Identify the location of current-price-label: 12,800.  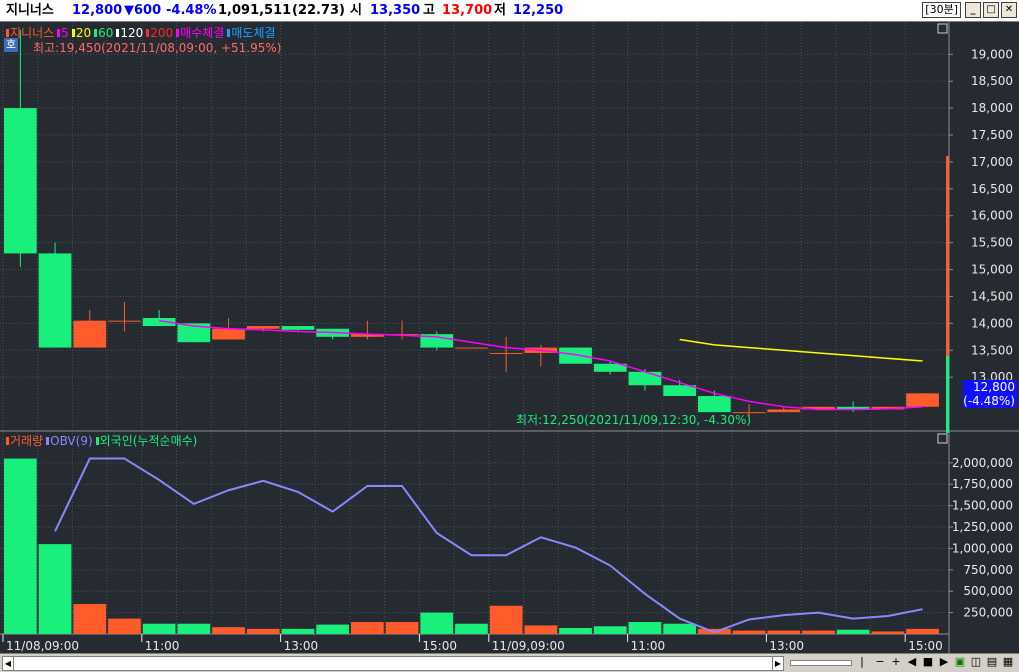
(994, 387).